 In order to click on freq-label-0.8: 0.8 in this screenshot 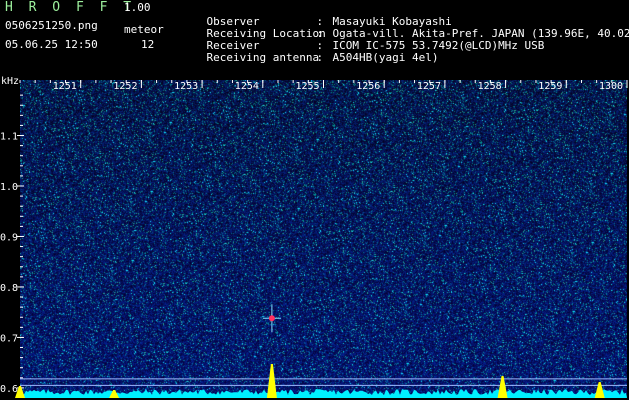, I will do `click(9, 288)`.